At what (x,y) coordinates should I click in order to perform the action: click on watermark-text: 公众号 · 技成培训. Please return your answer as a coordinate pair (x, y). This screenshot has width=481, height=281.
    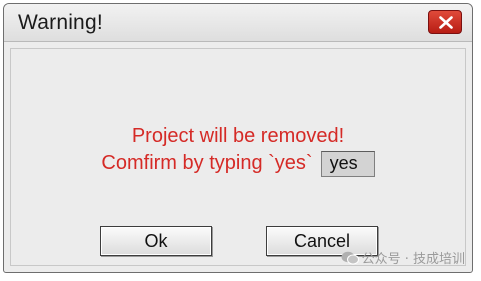
    Looking at the image, I should click on (413, 259).